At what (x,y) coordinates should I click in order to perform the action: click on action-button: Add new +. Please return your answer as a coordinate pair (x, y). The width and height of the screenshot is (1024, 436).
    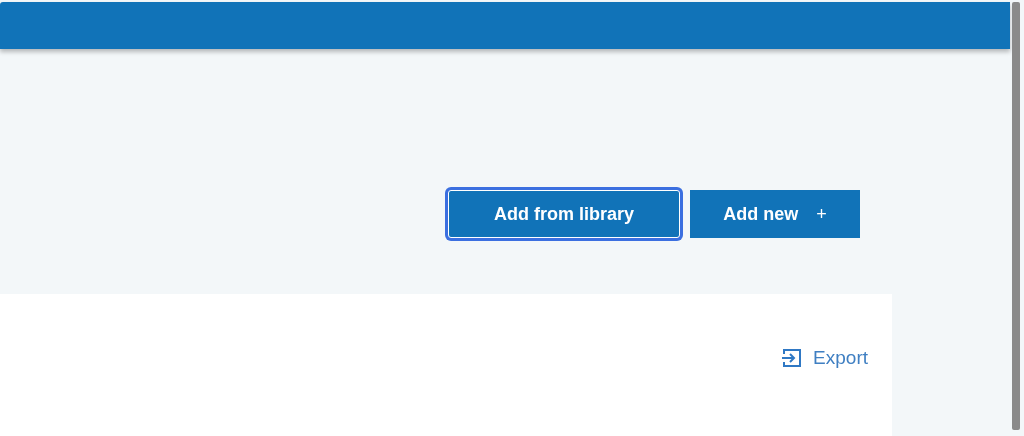
    Looking at the image, I should click on (775, 214).